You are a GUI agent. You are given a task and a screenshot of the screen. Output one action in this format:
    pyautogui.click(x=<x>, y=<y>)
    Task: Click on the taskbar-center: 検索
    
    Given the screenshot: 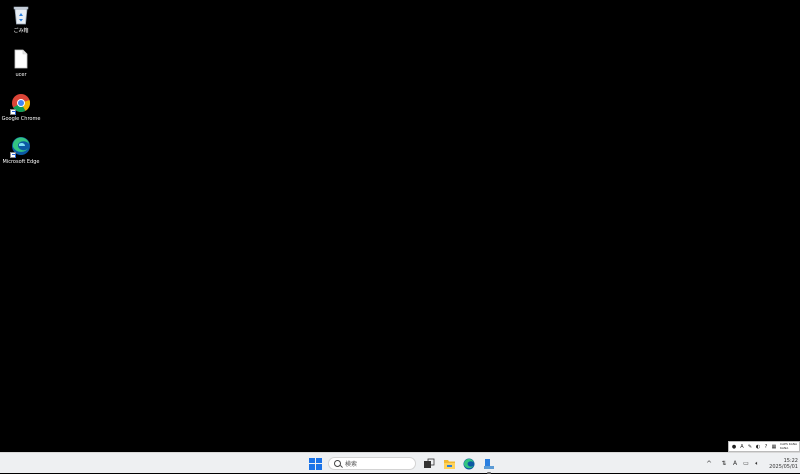 What is the action you would take?
    pyautogui.click(x=402, y=464)
    